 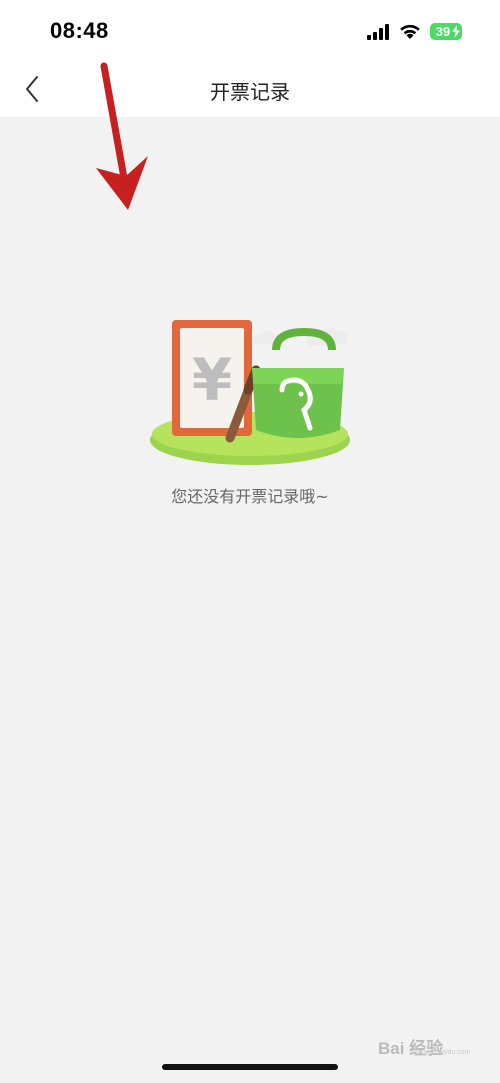 What do you see at coordinates (122, 136) in the screenshot?
I see `red-arrow-icon` at bounding box center [122, 136].